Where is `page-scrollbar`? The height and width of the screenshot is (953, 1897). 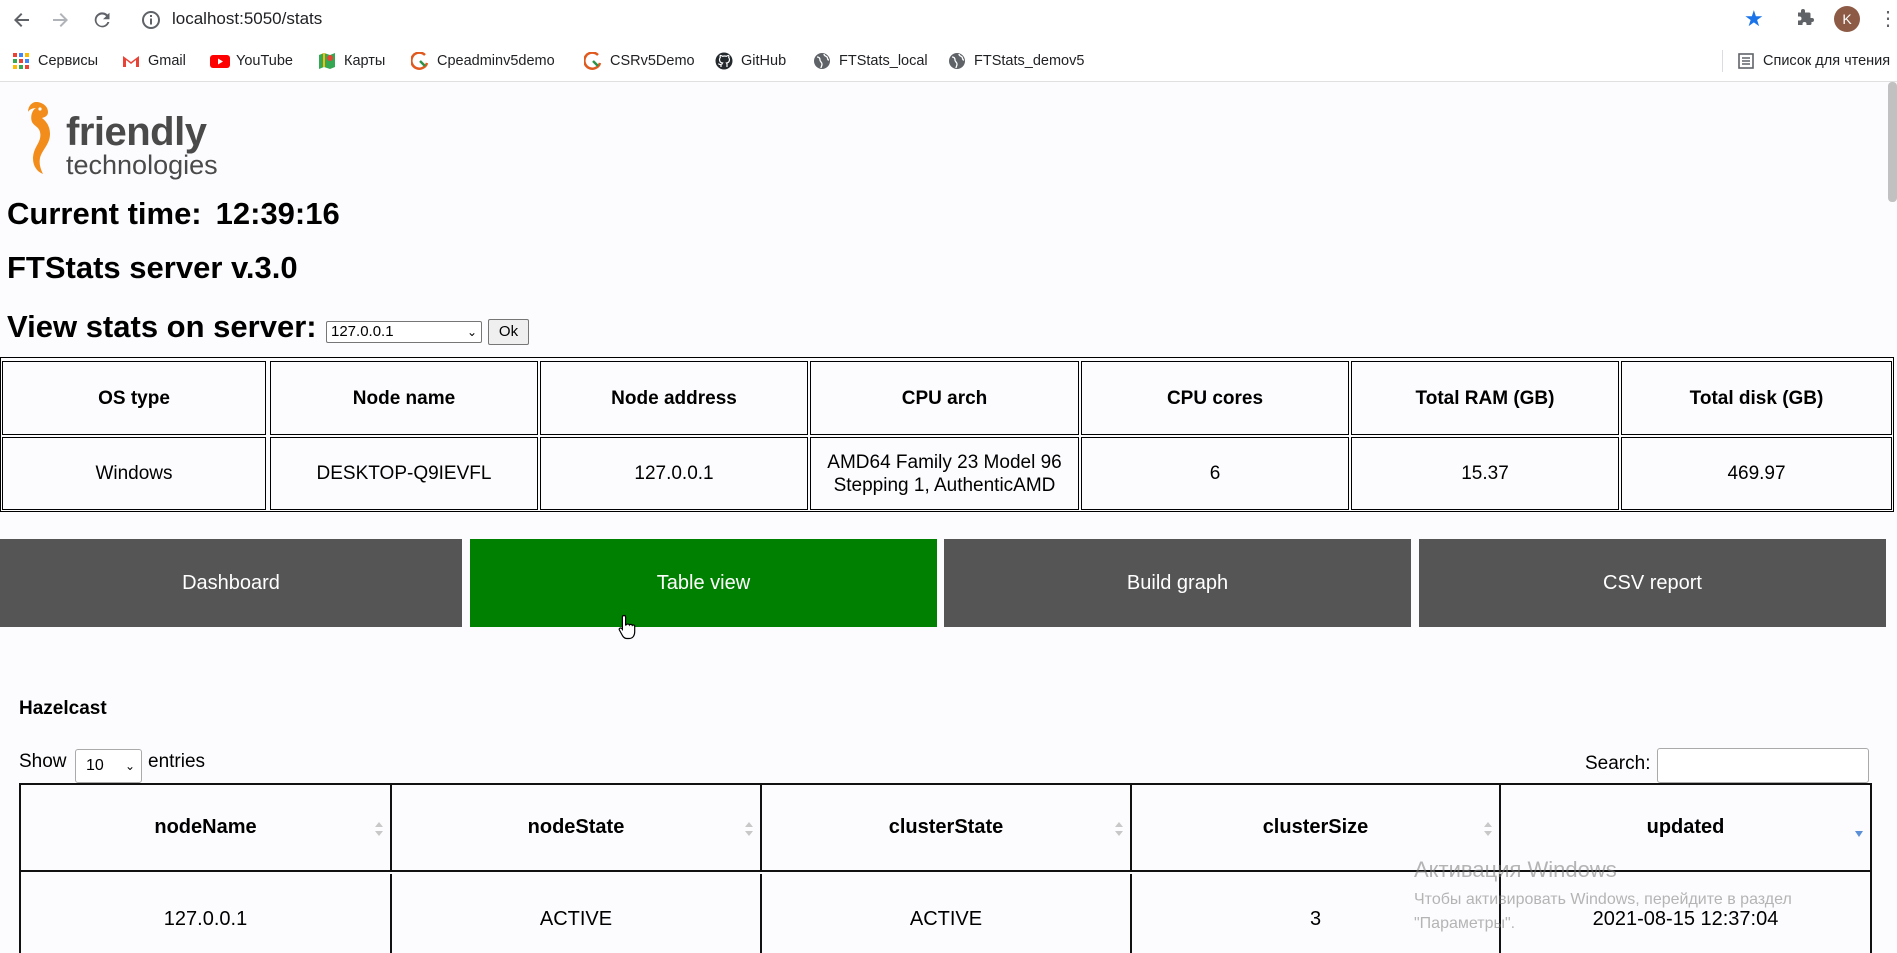 page-scrollbar is located at coordinates (1892, 142).